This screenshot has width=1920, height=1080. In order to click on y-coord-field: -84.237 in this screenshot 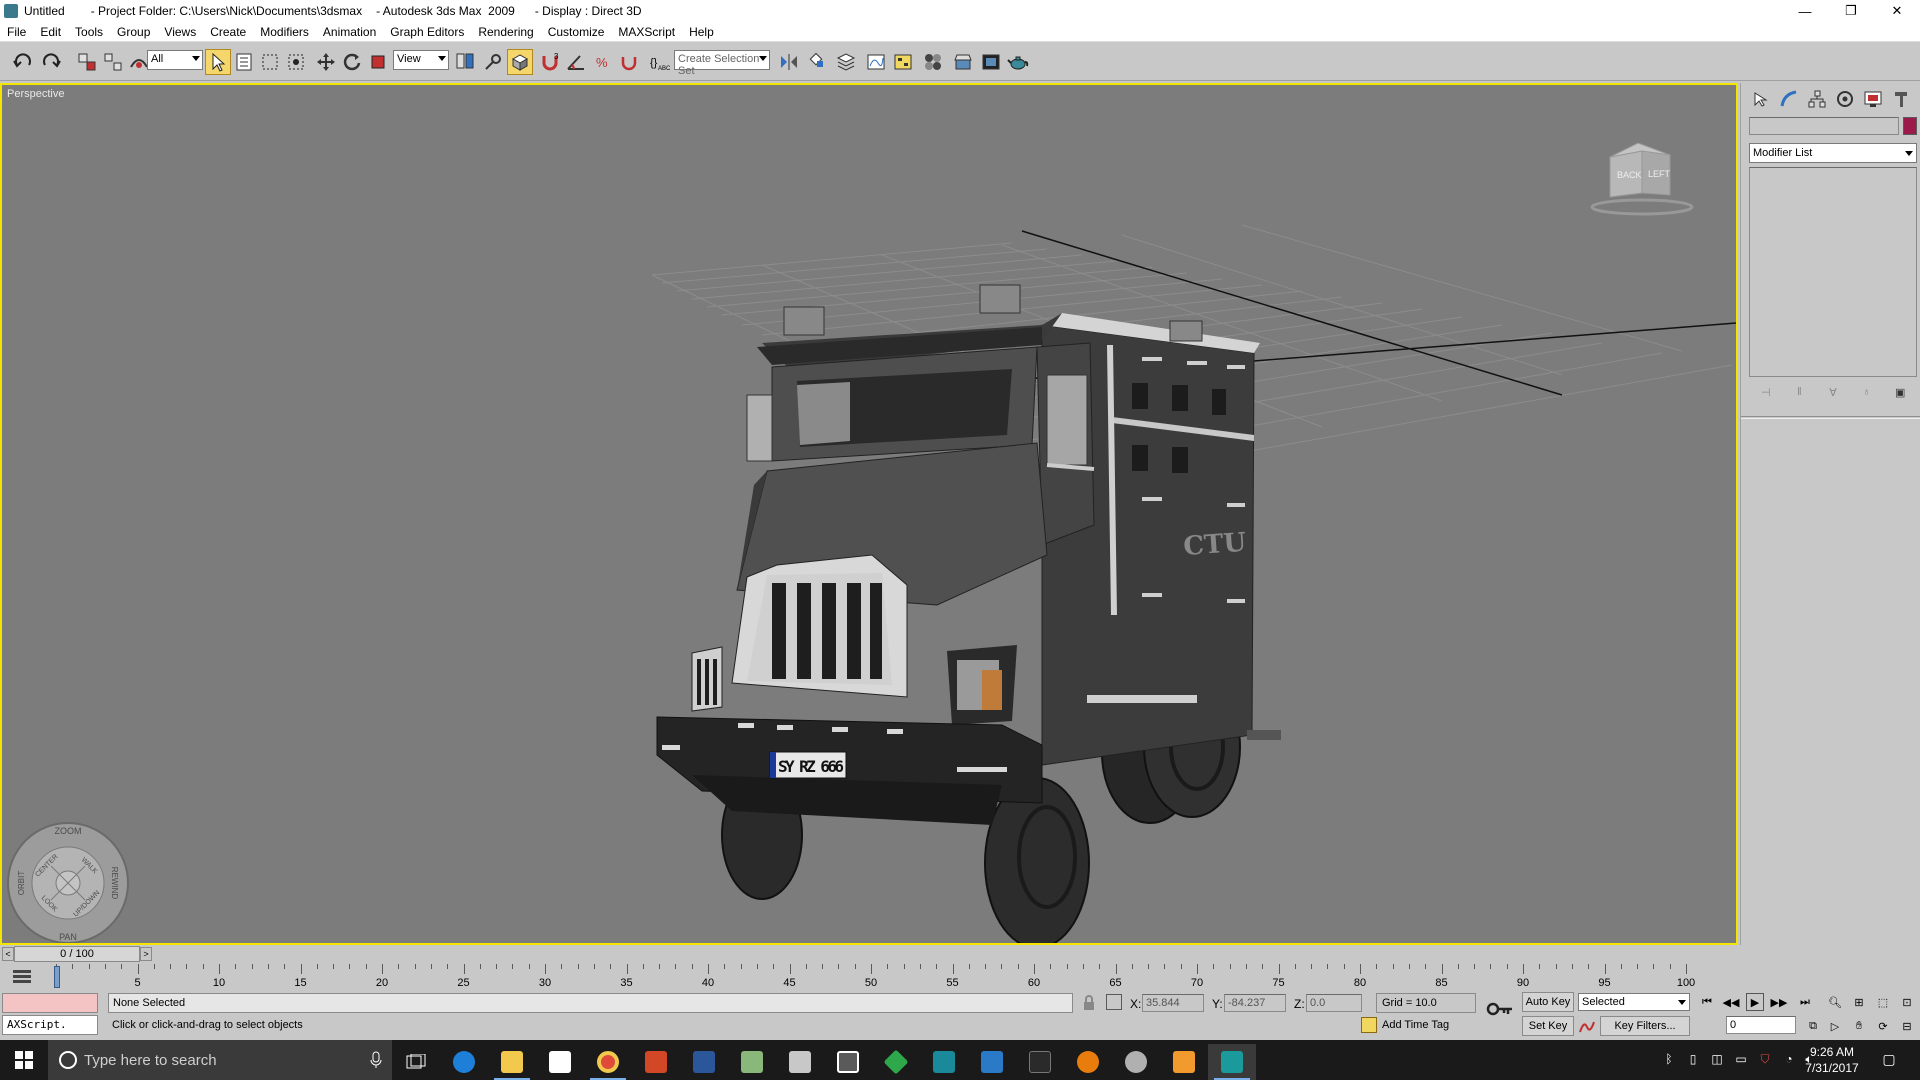, I will do `click(1255, 1003)`.